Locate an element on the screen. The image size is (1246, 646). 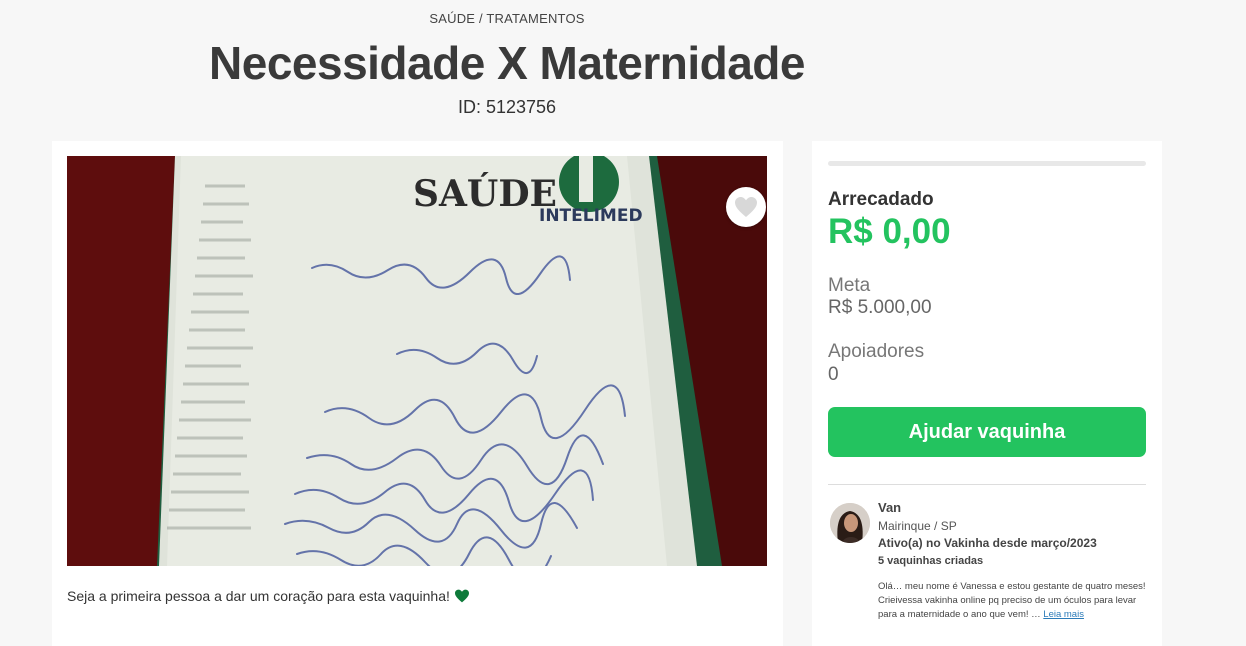
goal-value: R$ 5.000,00 is located at coordinates (880, 307).